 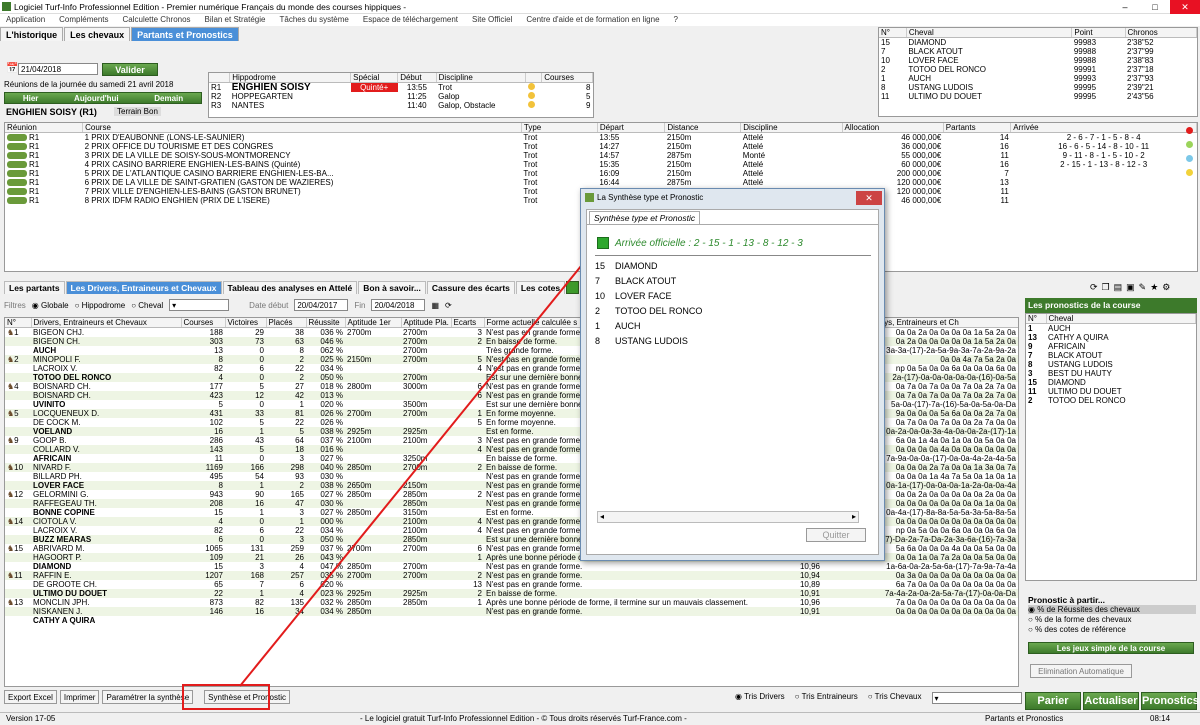 What do you see at coordinates (573, 287) in the screenshot?
I see `green-square-icon` at bounding box center [573, 287].